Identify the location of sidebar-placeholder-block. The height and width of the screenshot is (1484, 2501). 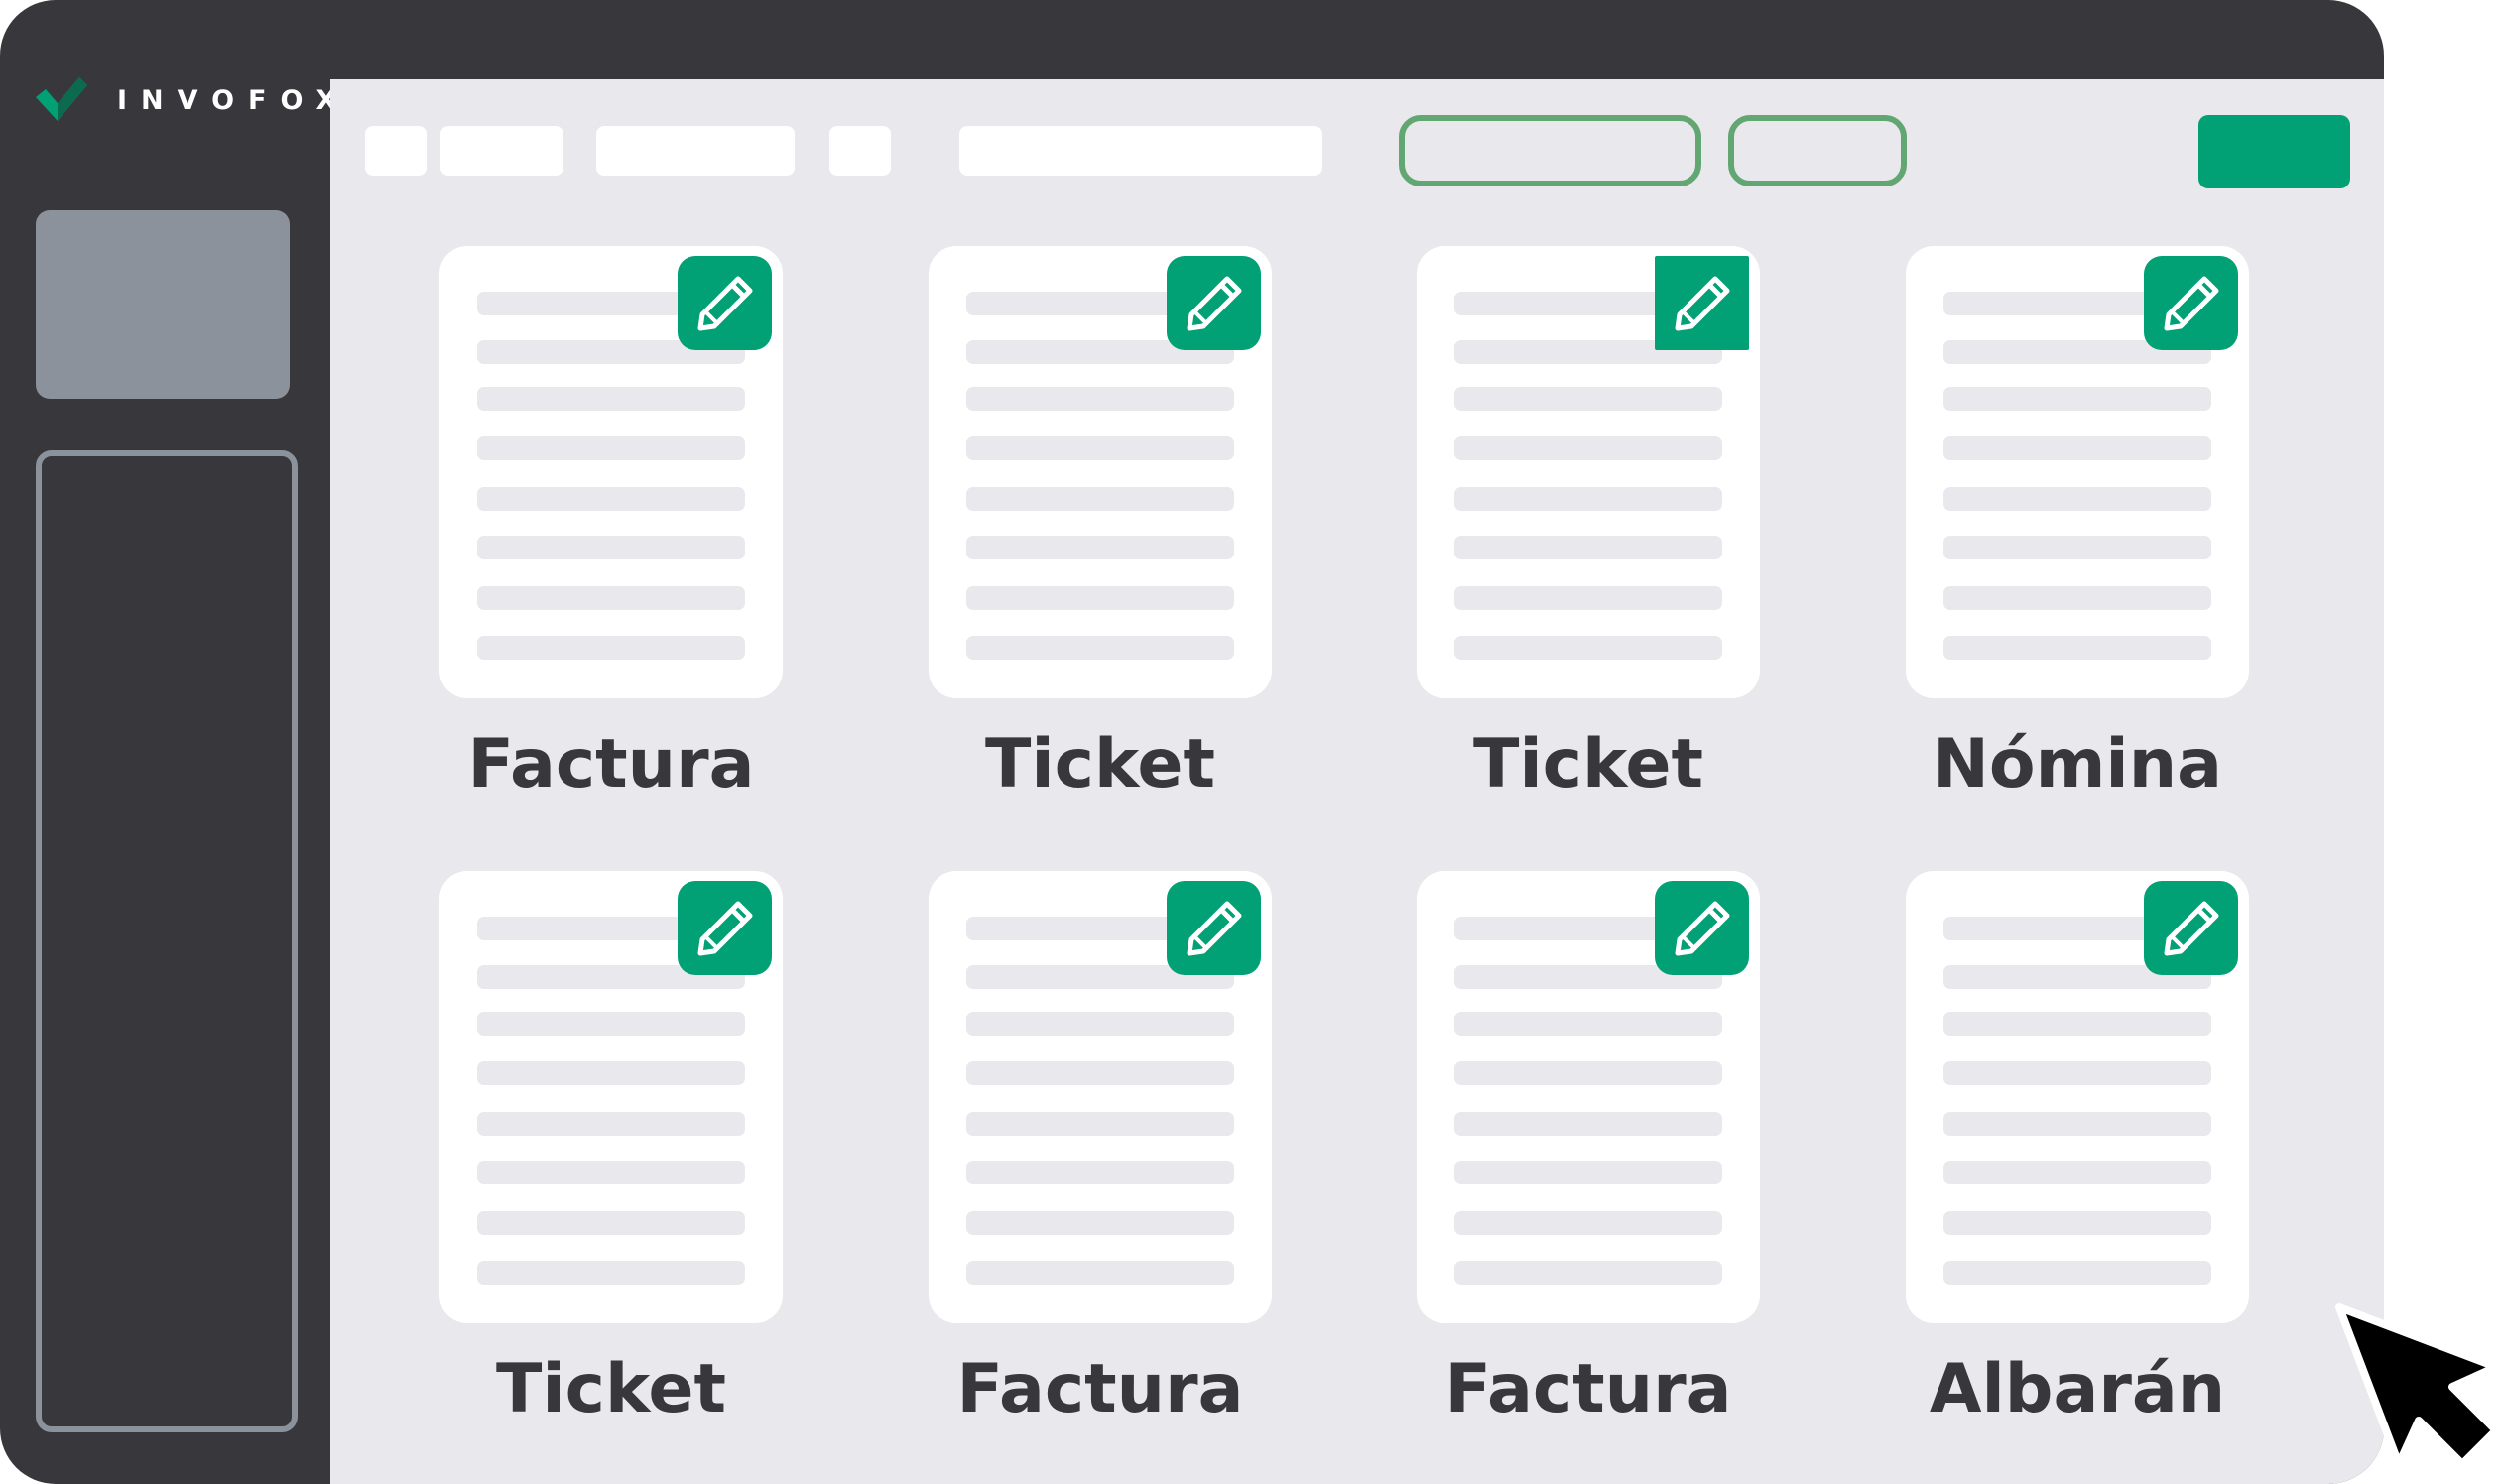
(163, 304).